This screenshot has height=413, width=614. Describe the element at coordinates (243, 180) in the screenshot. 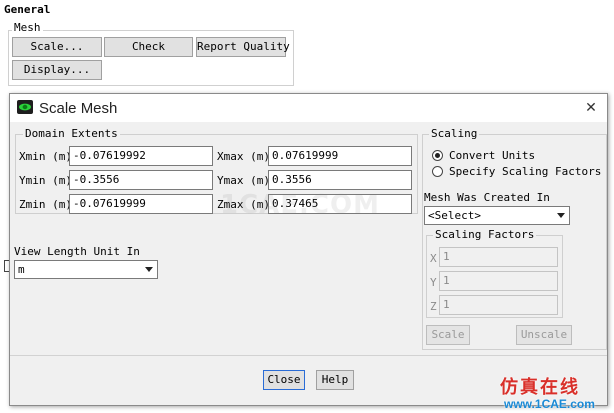

I see `ymax-label: Ymax (m)` at that location.